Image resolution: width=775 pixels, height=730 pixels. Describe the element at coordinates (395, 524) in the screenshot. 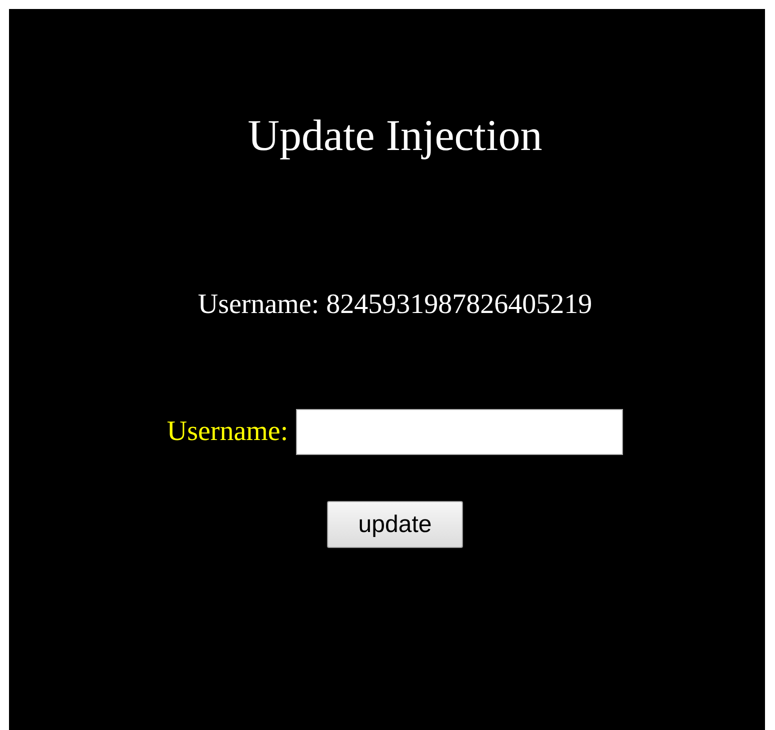

I see `update-button: update` at that location.